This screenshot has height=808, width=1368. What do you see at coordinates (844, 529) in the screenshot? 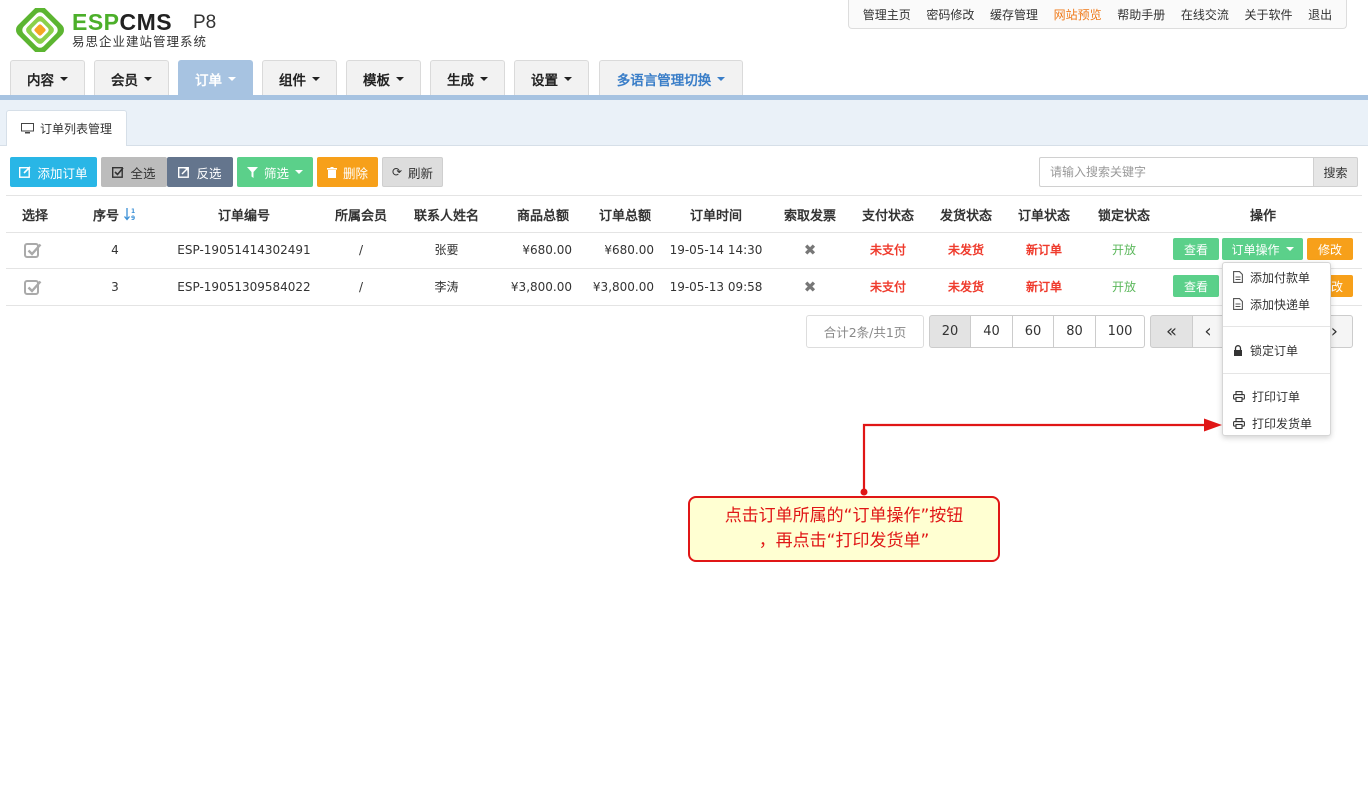
I see `instruction-callout: 点击订单所属的“订单操作”按钮 ，再点击“打印发货单”` at bounding box center [844, 529].